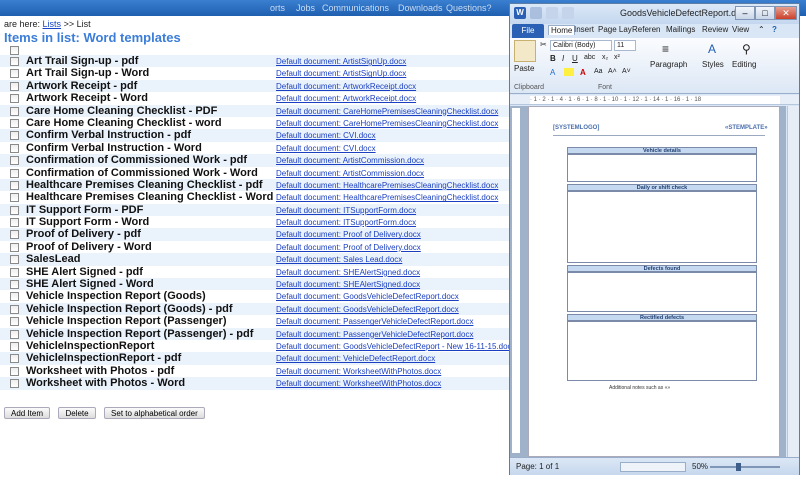  What do you see at coordinates (520, 13) in the screenshot?
I see `word-app-icon: W` at bounding box center [520, 13].